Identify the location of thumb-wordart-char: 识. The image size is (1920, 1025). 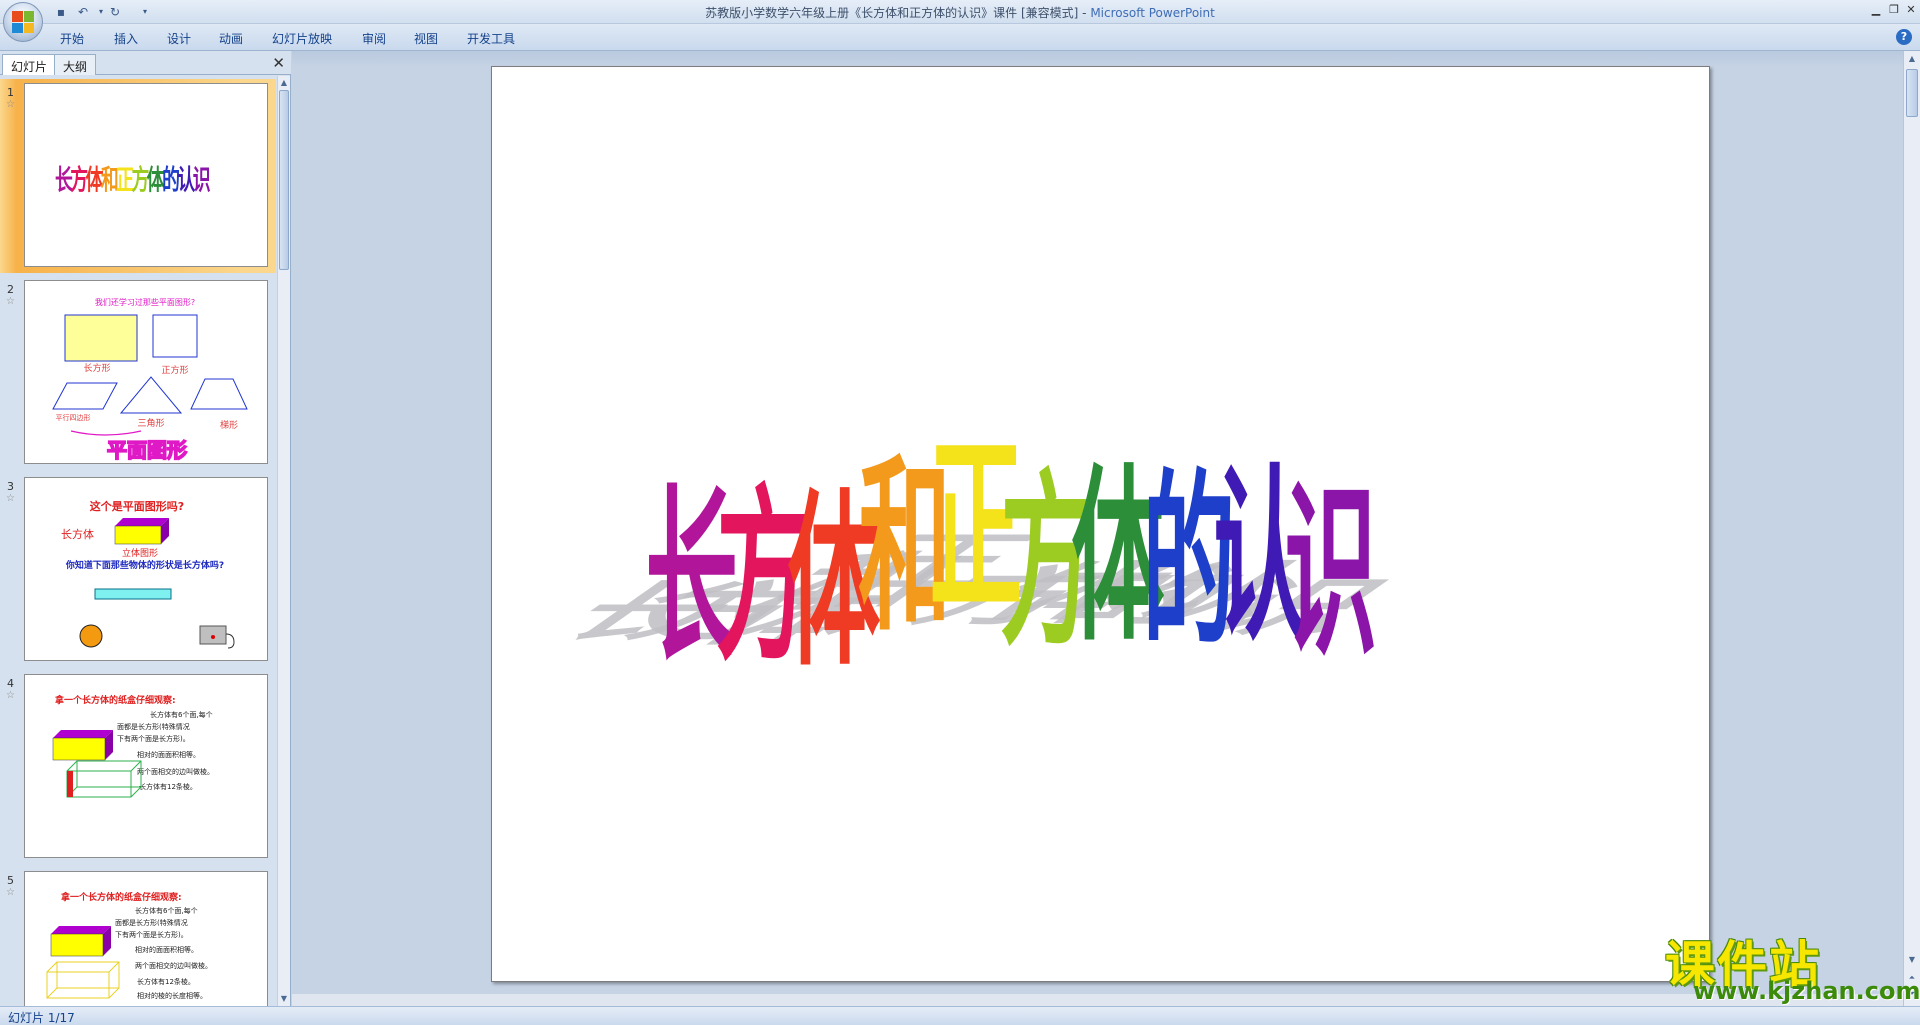
(202, 180).